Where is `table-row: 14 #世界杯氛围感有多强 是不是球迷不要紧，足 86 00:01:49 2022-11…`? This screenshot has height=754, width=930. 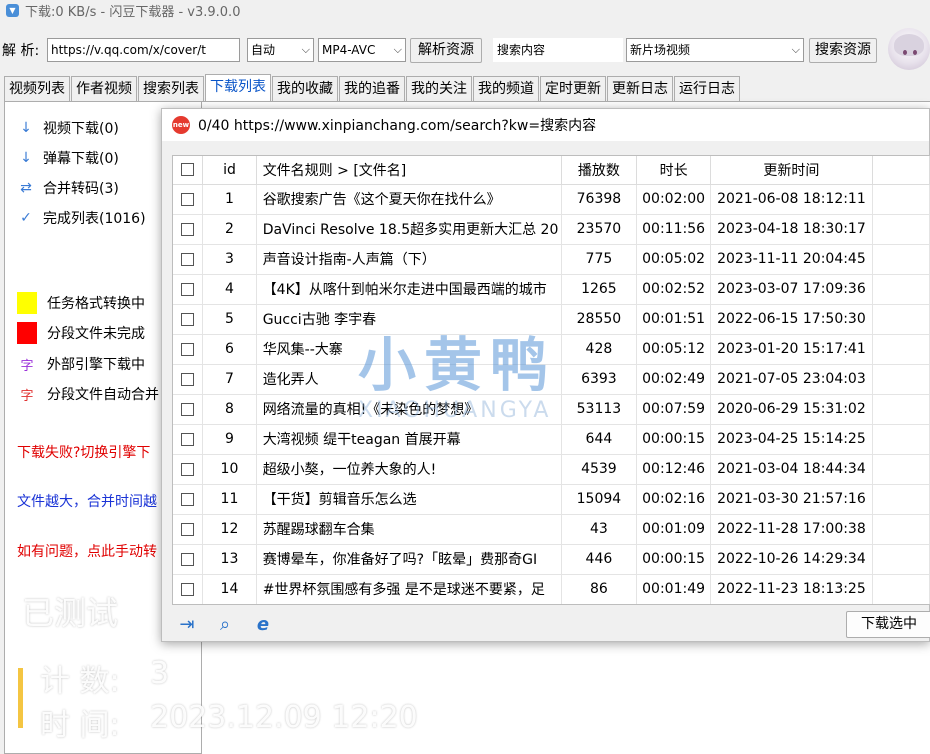 table-row: 14 #世界杯氛围感有多强 是不是球迷不要紧，足 86 00:01:49 2022-11… is located at coordinates (551, 589).